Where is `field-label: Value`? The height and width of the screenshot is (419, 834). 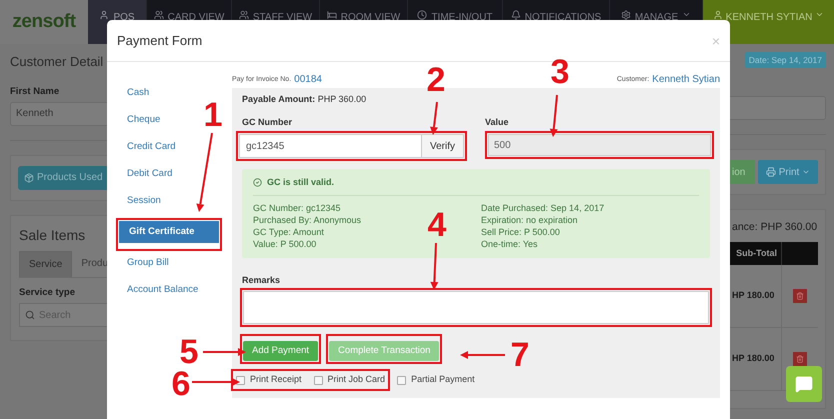 field-label: Value is located at coordinates (497, 122).